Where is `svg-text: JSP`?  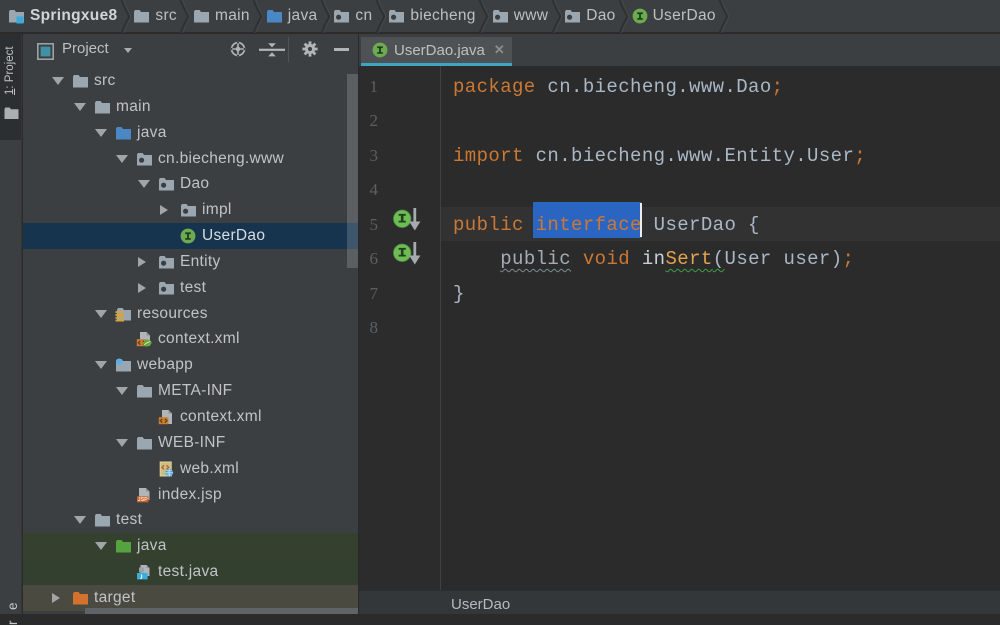
svg-text: JSP is located at coordinates (143, 500).